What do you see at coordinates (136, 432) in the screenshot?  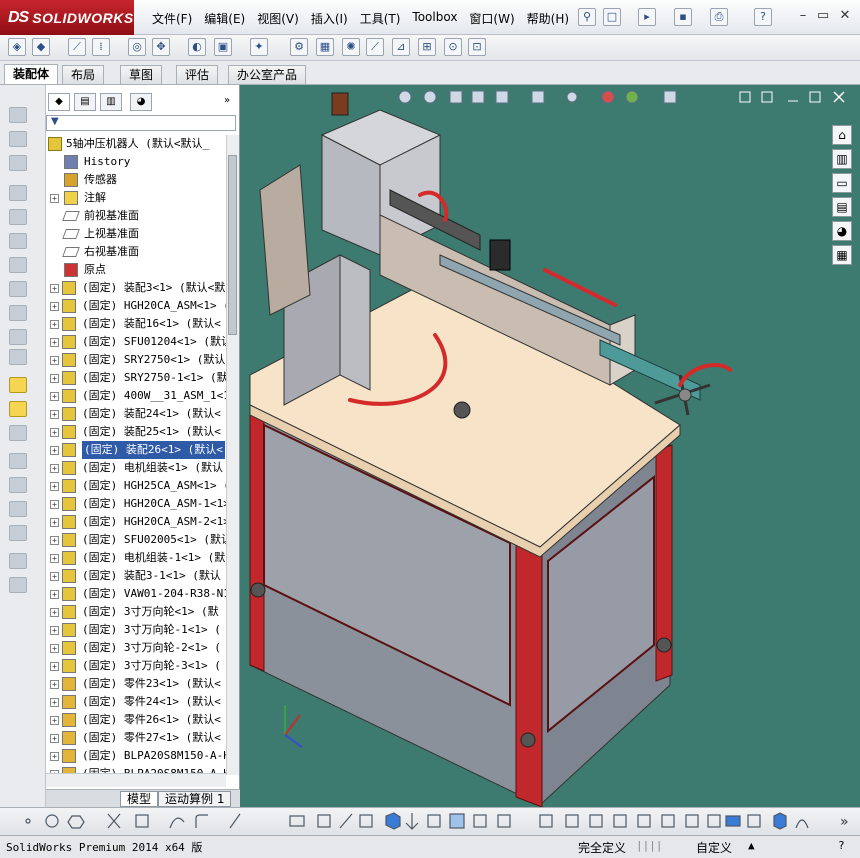 I see `tree-row: + (固定) 装配25<1> (默认<` at bounding box center [136, 432].